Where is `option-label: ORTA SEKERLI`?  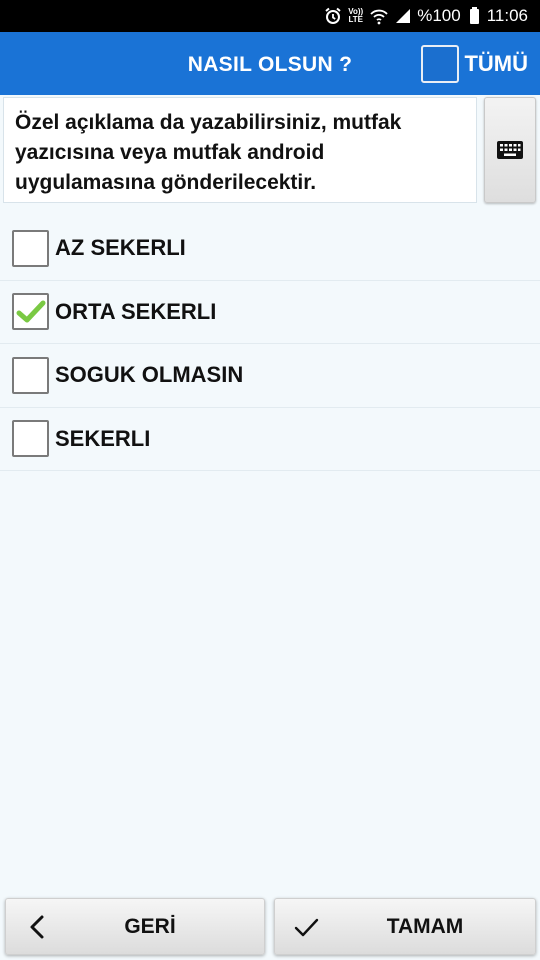 option-label: ORTA SEKERLI is located at coordinates (136, 311).